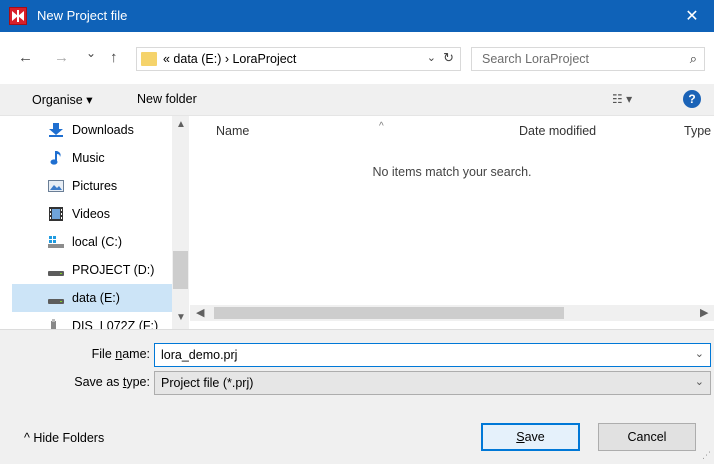 The height and width of the screenshot is (464, 714). I want to click on sidebar-item-dis-f: DIS_L072Z (F:), so click(92, 320).